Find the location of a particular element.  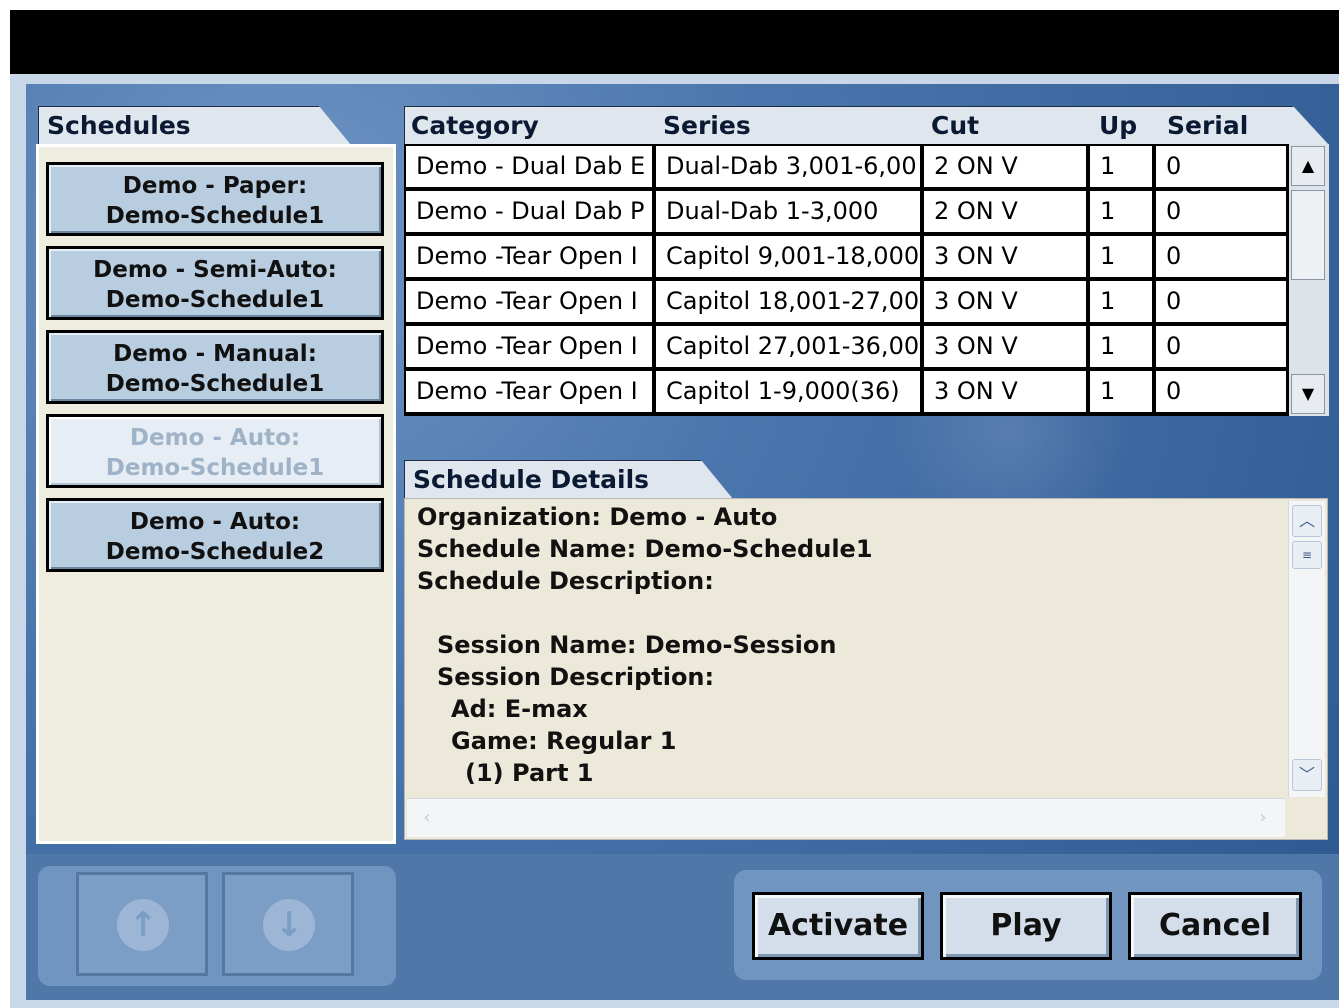

schedule-org: Demo - Paper: is located at coordinates (215, 186).